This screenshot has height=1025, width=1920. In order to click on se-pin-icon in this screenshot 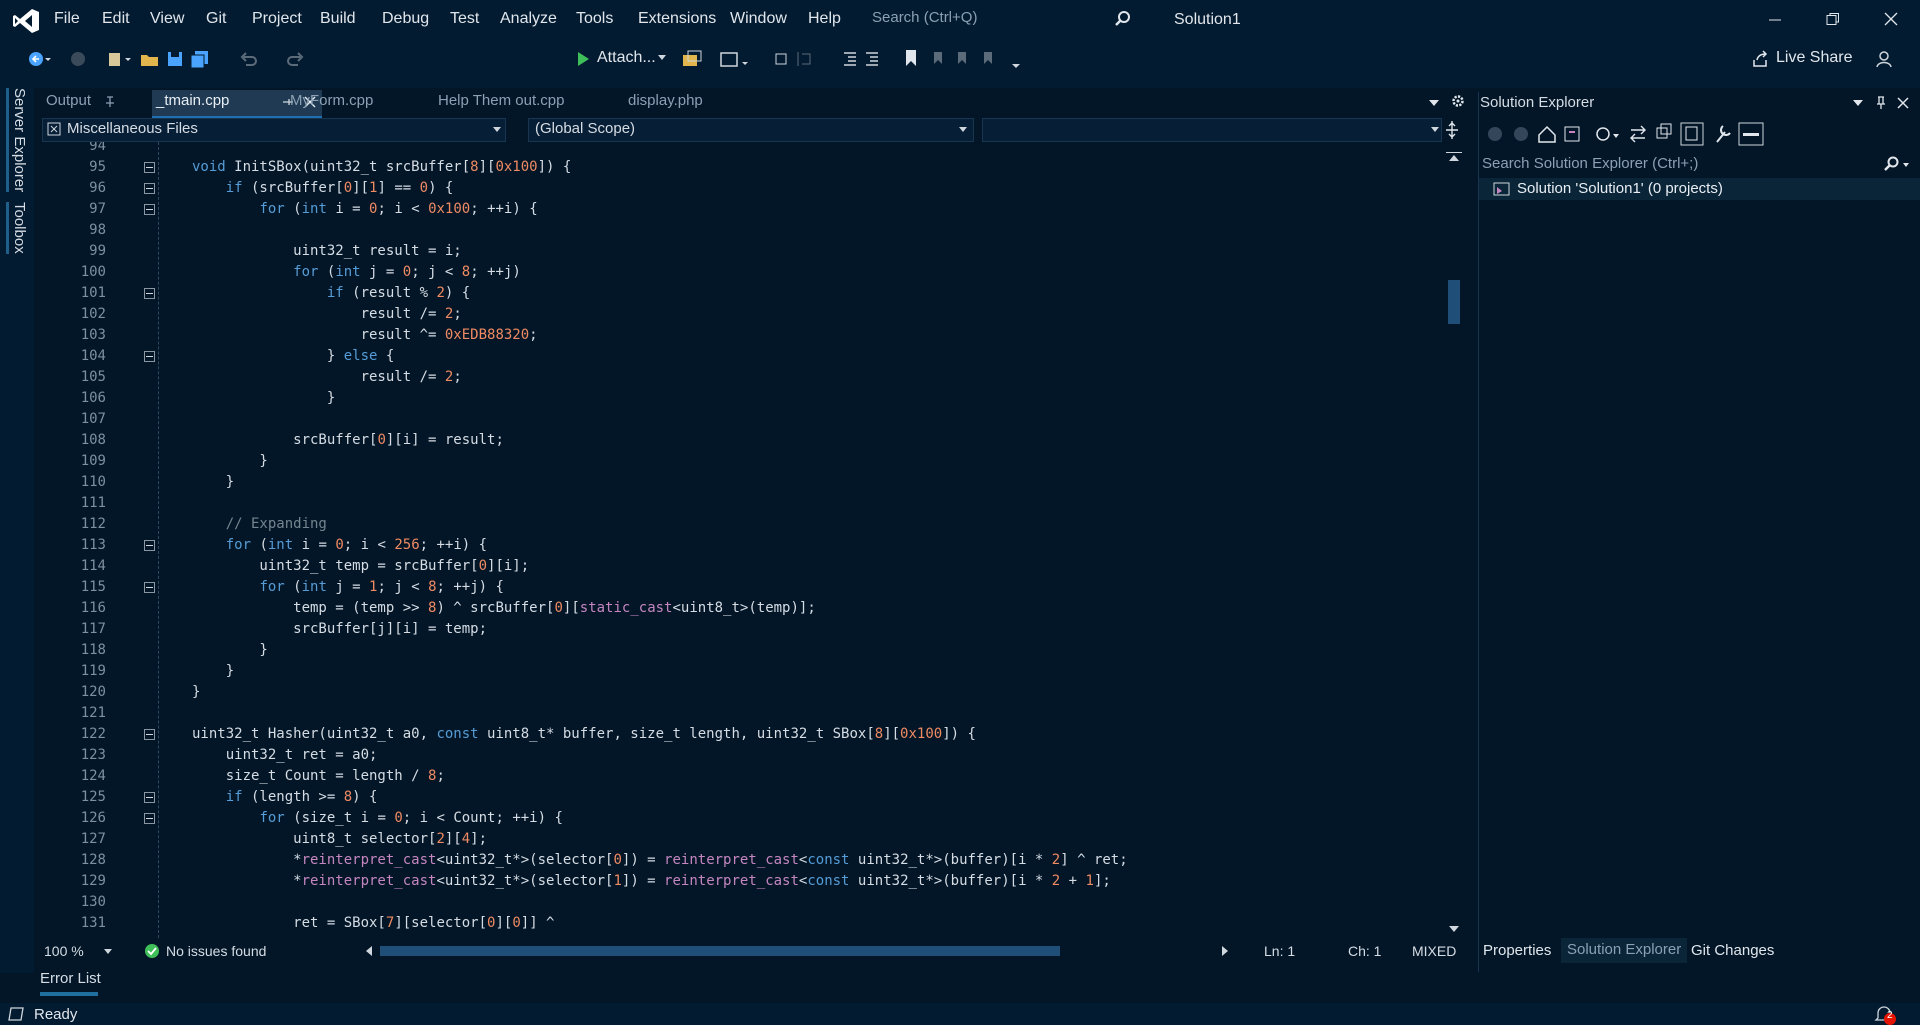, I will do `click(1881, 103)`.